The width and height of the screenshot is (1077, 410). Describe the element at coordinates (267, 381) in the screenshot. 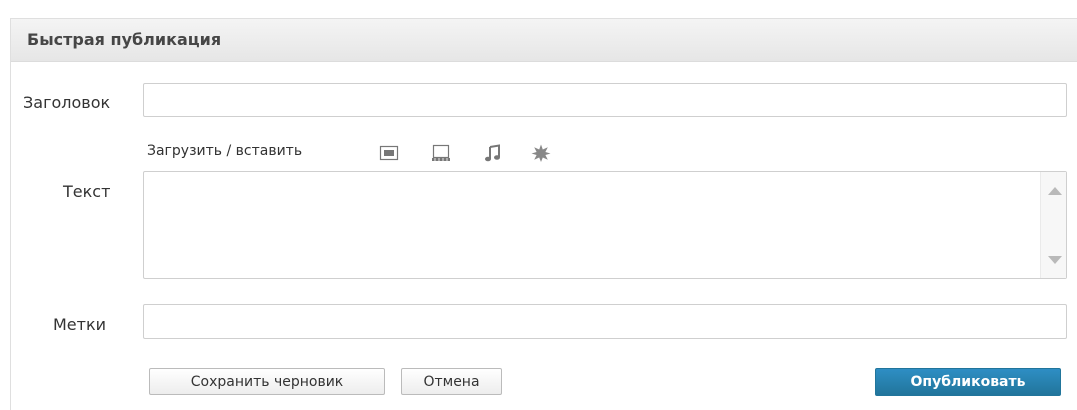

I see `save-draft-button: Сохранить черновик` at that location.